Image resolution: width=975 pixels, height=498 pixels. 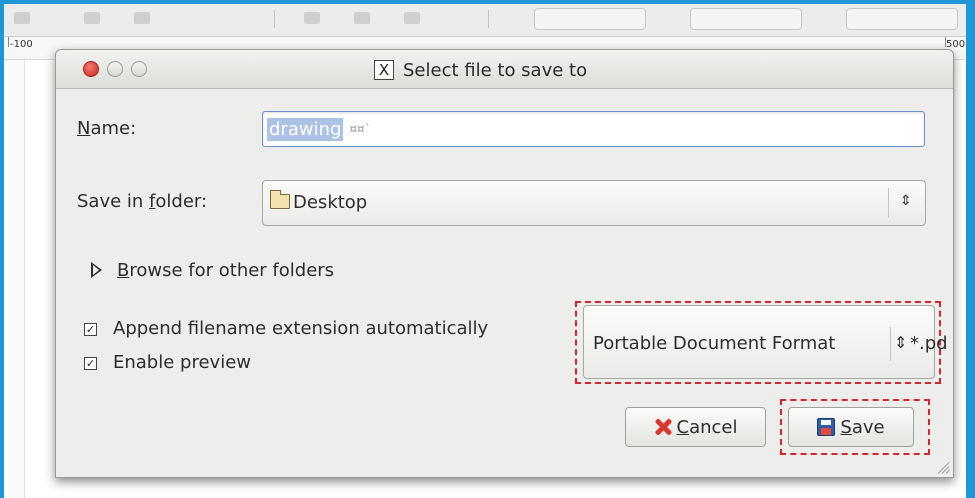 I want to click on format-extension-text: *.pd, so click(x=929, y=343).